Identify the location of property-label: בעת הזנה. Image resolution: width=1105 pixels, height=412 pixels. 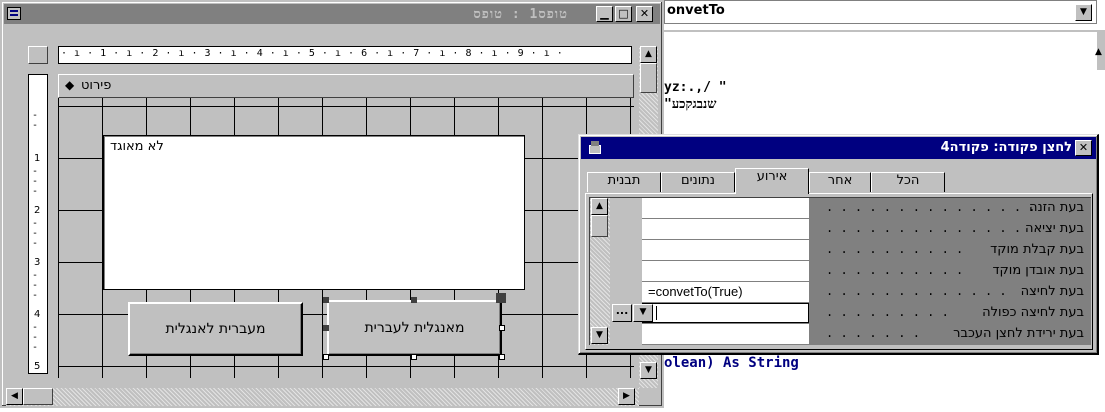
(1056, 207).